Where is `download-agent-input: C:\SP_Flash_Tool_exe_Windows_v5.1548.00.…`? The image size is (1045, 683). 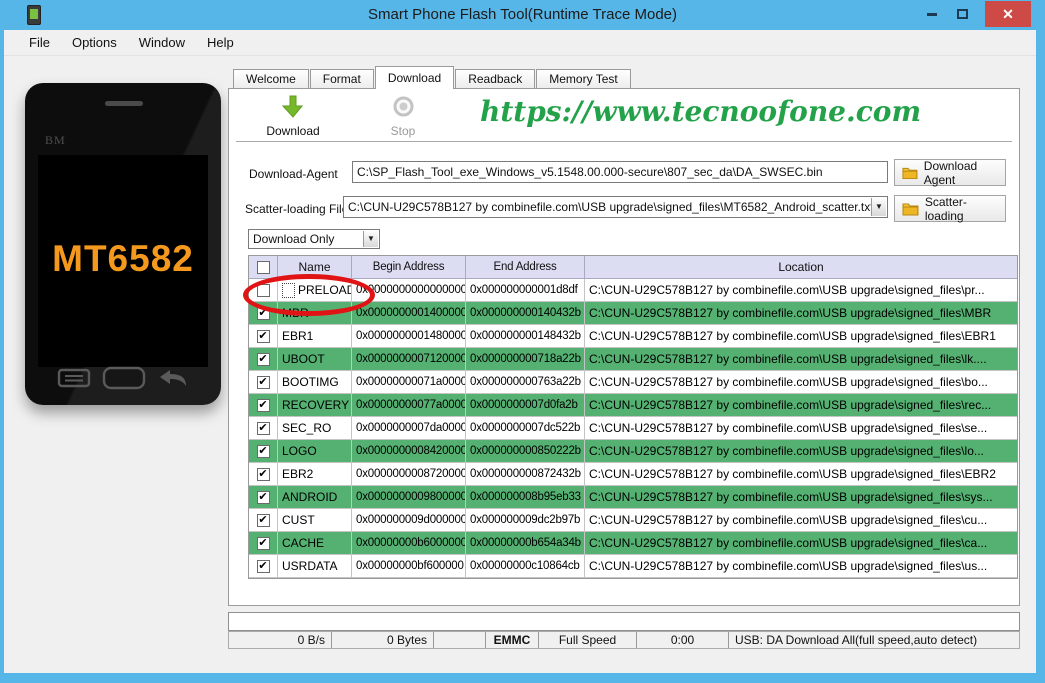
download-agent-input: C:\SP_Flash_Tool_exe_Windows_v5.1548.00.… is located at coordinates (620, 172).